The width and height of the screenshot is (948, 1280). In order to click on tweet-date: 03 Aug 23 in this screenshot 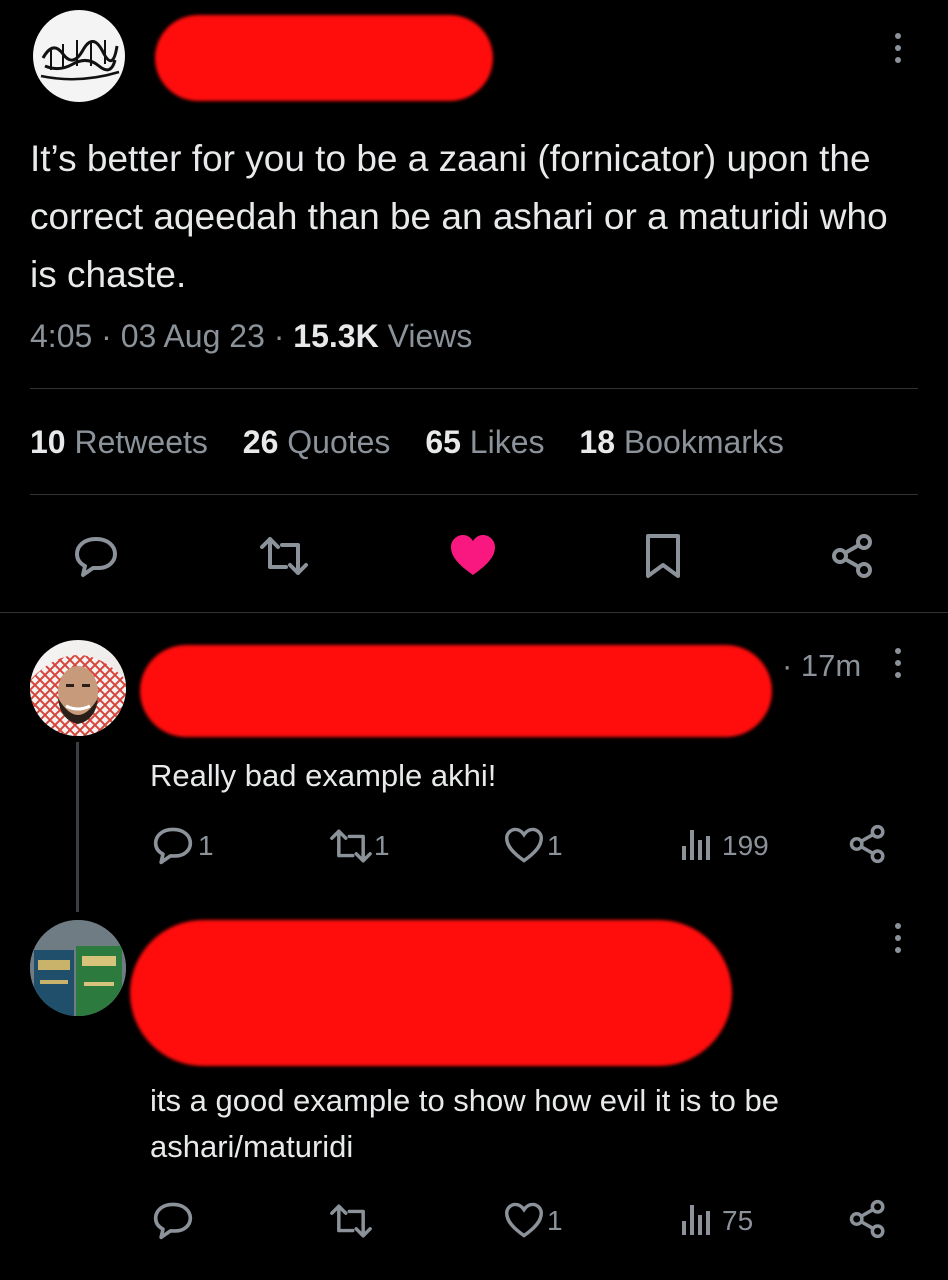, I will do `click(193, 336)`.